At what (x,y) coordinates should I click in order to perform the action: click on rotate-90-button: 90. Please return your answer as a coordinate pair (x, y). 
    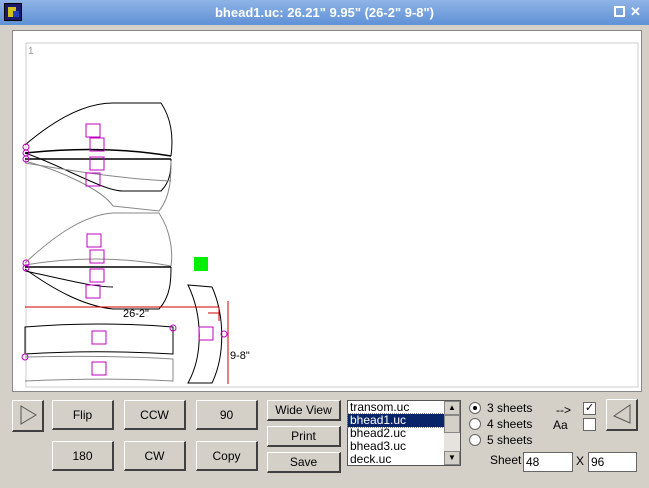
    Looking at the image, I should click on (227, 415).